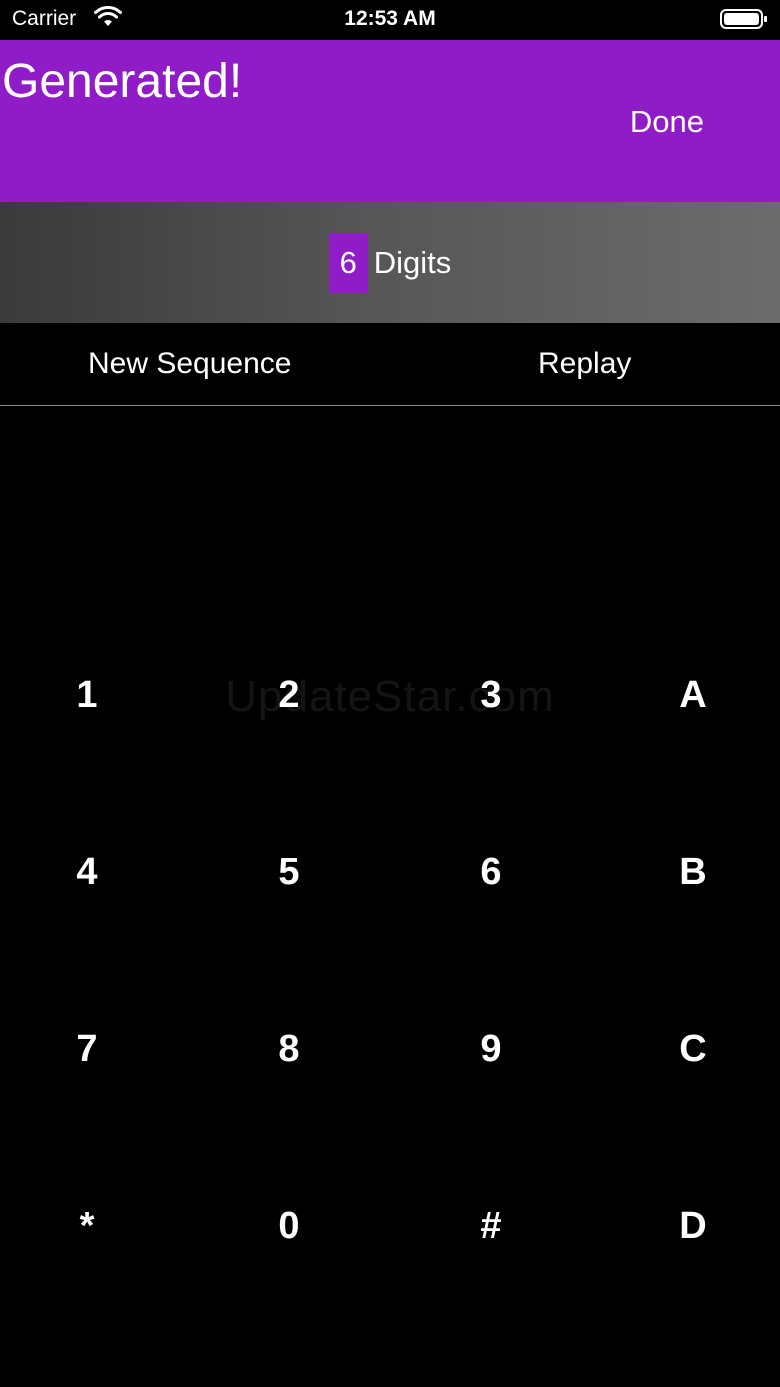  I want to click on key-4: 4, so click(94, 872).